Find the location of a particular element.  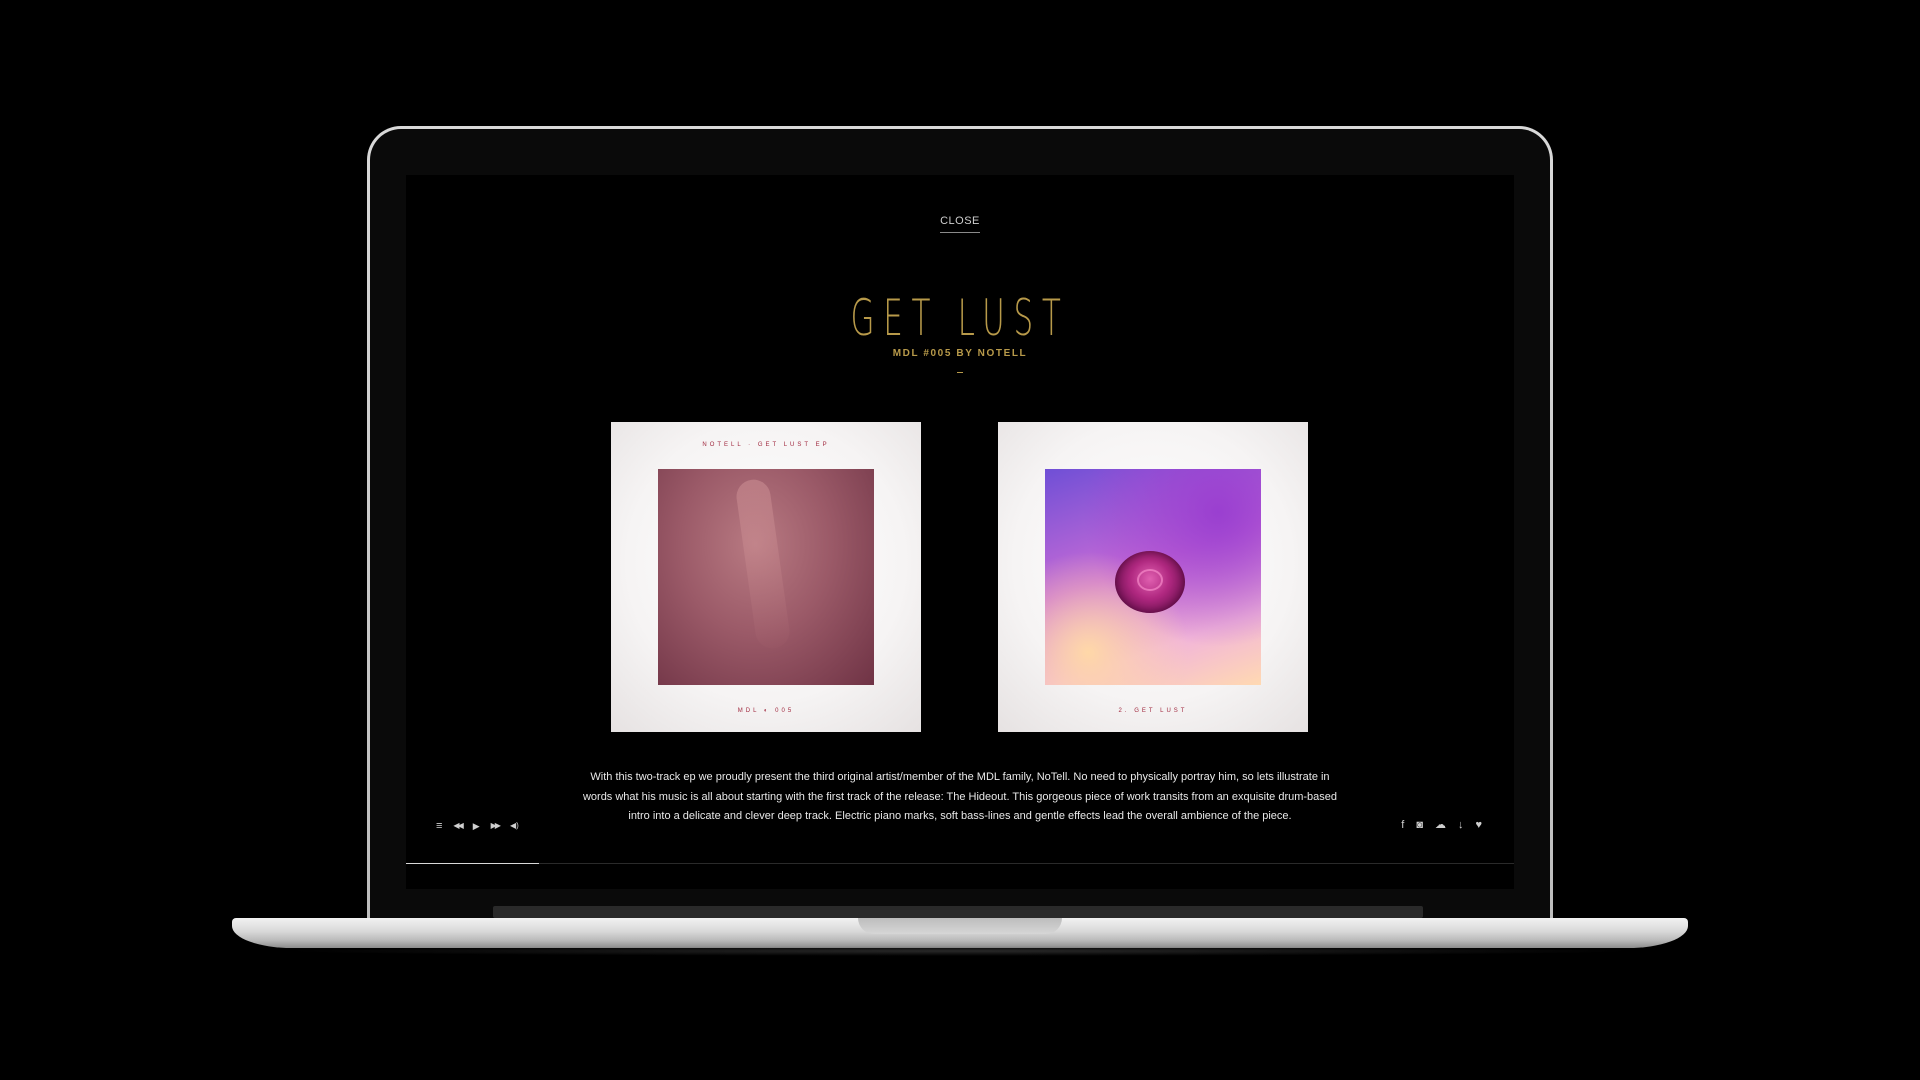

page-title: GET LUST is located at coordinates (960, 318).